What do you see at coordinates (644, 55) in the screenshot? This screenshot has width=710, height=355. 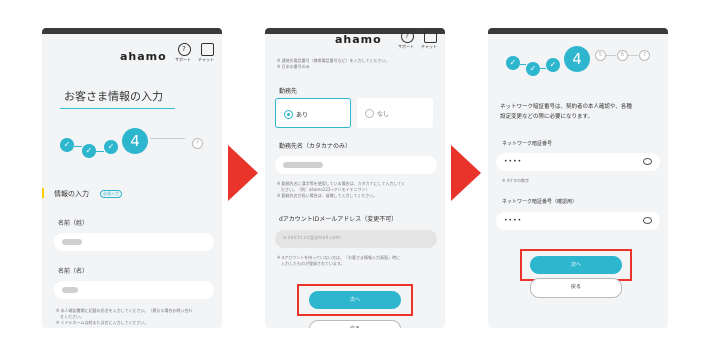 I see `step-future-7: 7` at bounding box center [644, 55].